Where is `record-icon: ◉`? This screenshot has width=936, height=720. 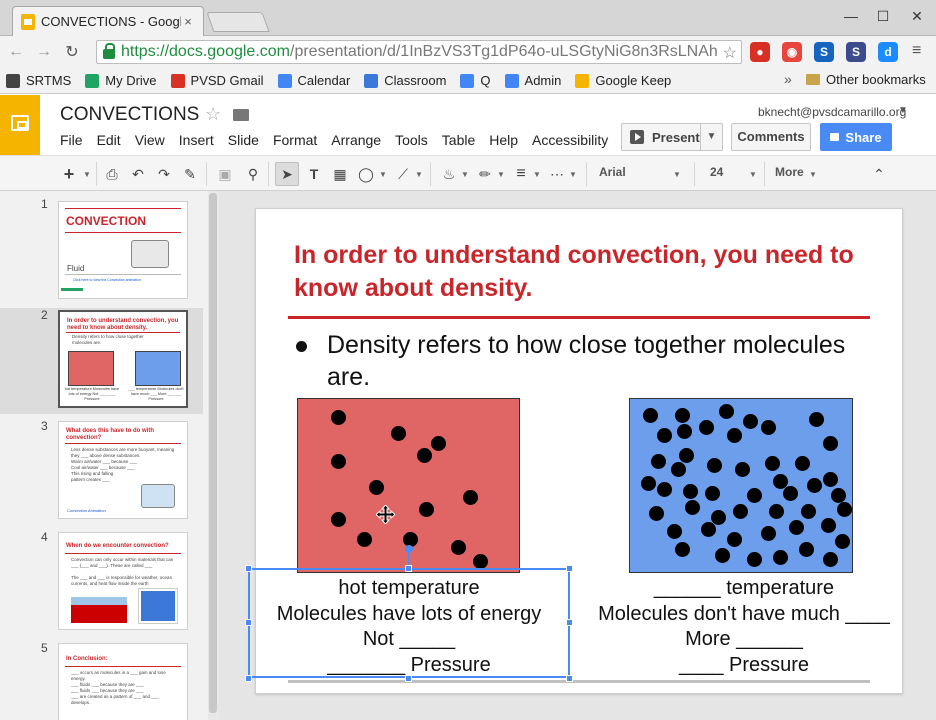
record-icon: ◉ is located at coordinates (792, 52).